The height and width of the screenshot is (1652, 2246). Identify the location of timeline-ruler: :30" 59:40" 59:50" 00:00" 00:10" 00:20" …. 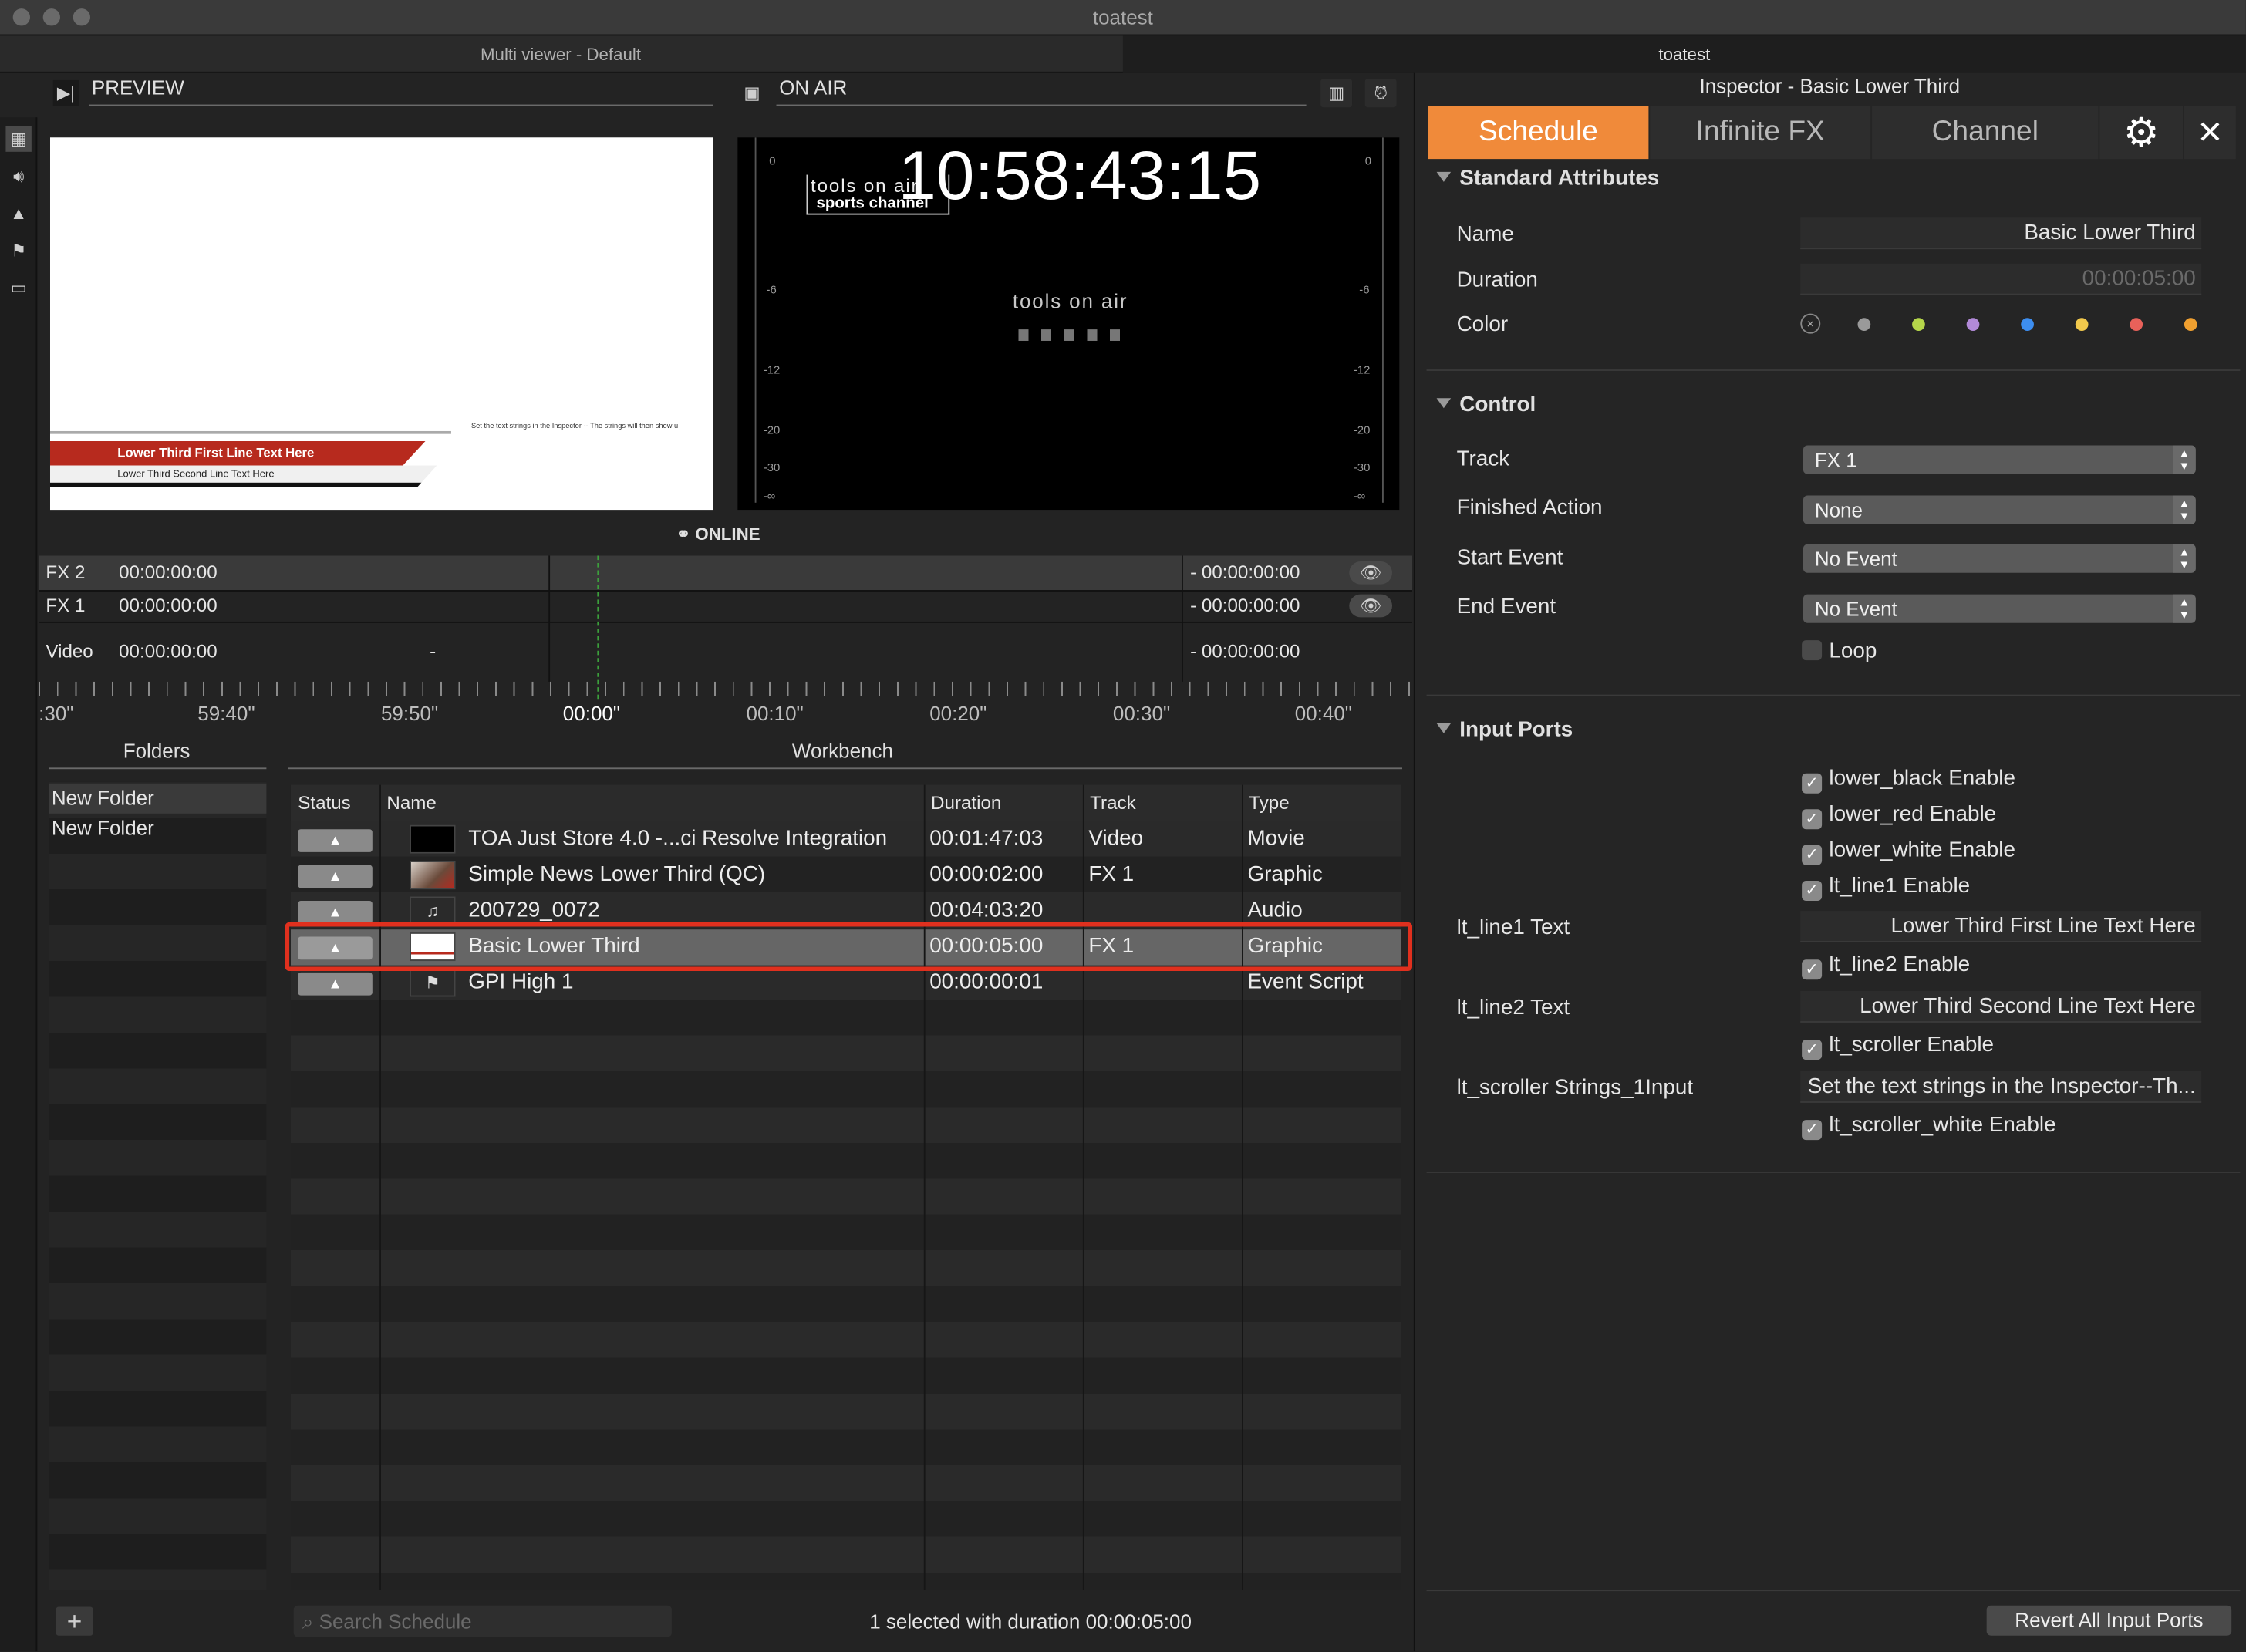
(726, 706).